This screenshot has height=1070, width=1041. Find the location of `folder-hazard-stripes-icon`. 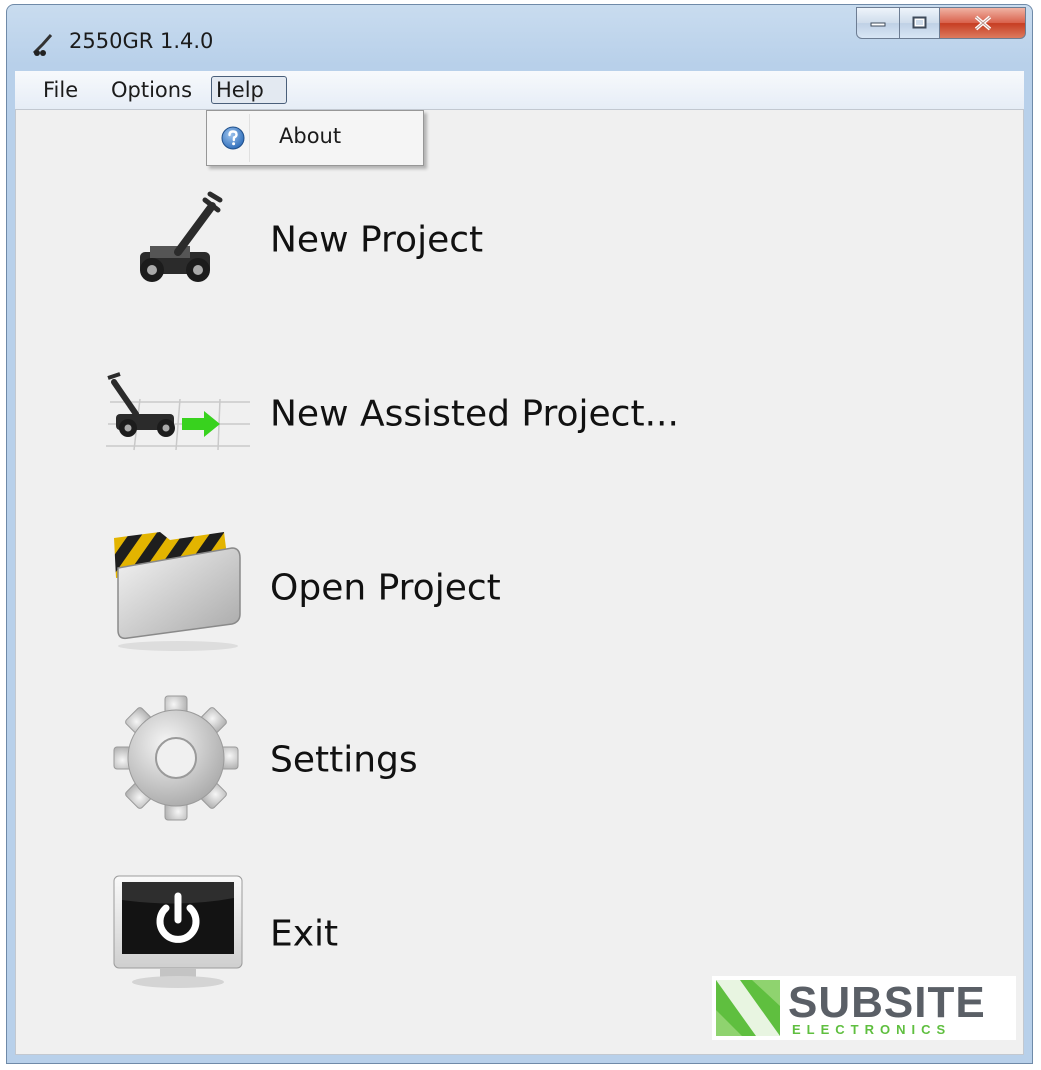

folder-hazard-stripes-icon is located at coordinates (177, 591).